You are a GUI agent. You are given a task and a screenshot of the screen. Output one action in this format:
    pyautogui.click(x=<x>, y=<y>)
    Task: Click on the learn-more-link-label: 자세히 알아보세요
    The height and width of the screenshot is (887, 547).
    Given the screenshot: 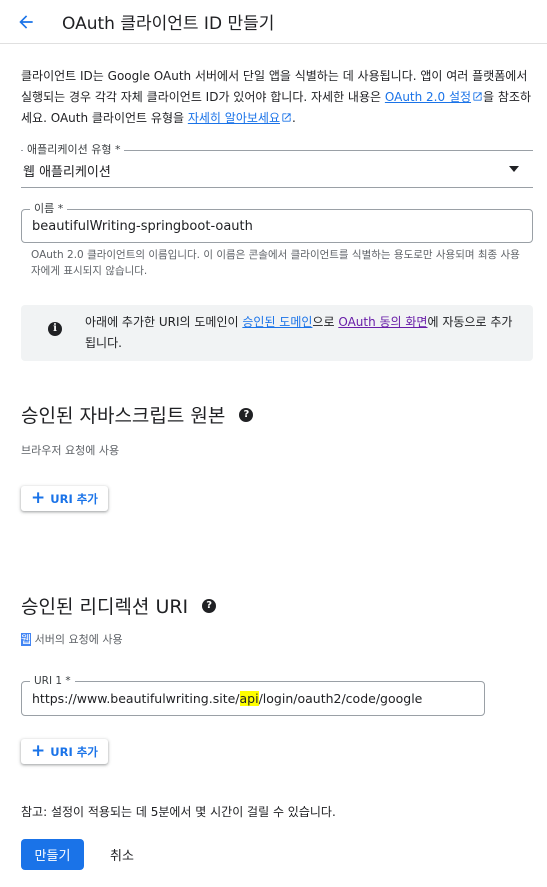 What is the action you would take?
    pyautogui.click(x=233, y=118)
    